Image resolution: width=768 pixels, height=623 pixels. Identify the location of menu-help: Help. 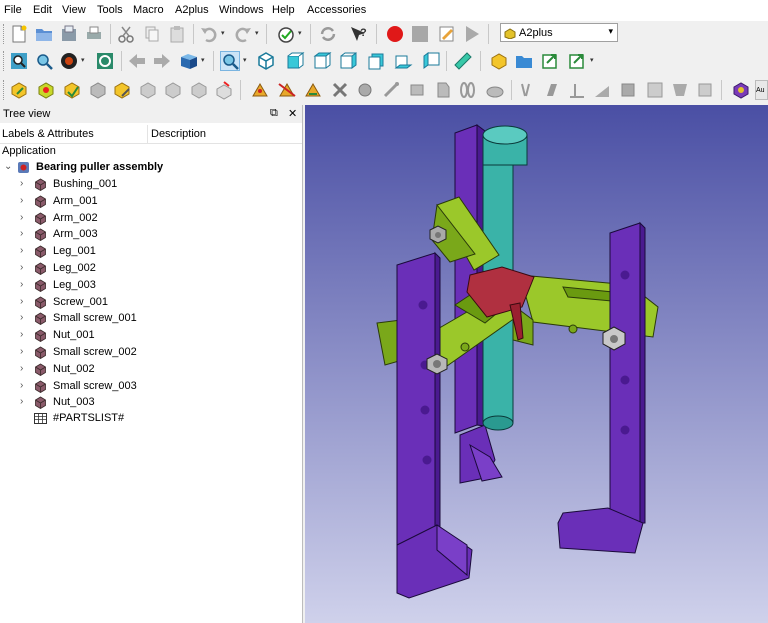
(283, 10).